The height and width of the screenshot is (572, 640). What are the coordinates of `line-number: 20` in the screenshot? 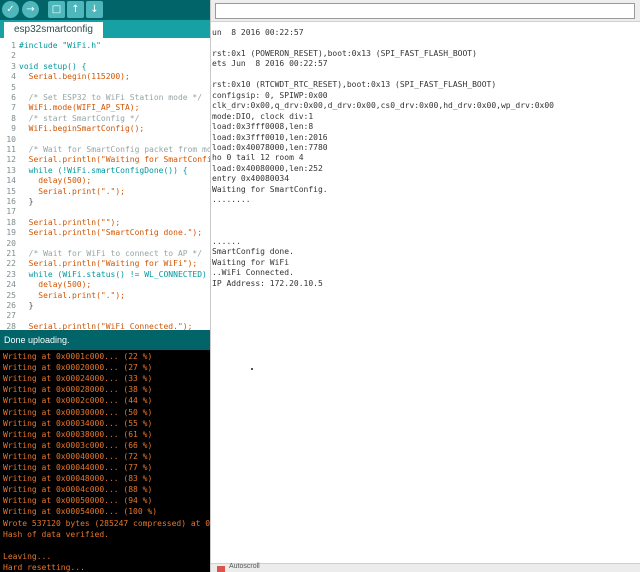 It's located at (11, 243).